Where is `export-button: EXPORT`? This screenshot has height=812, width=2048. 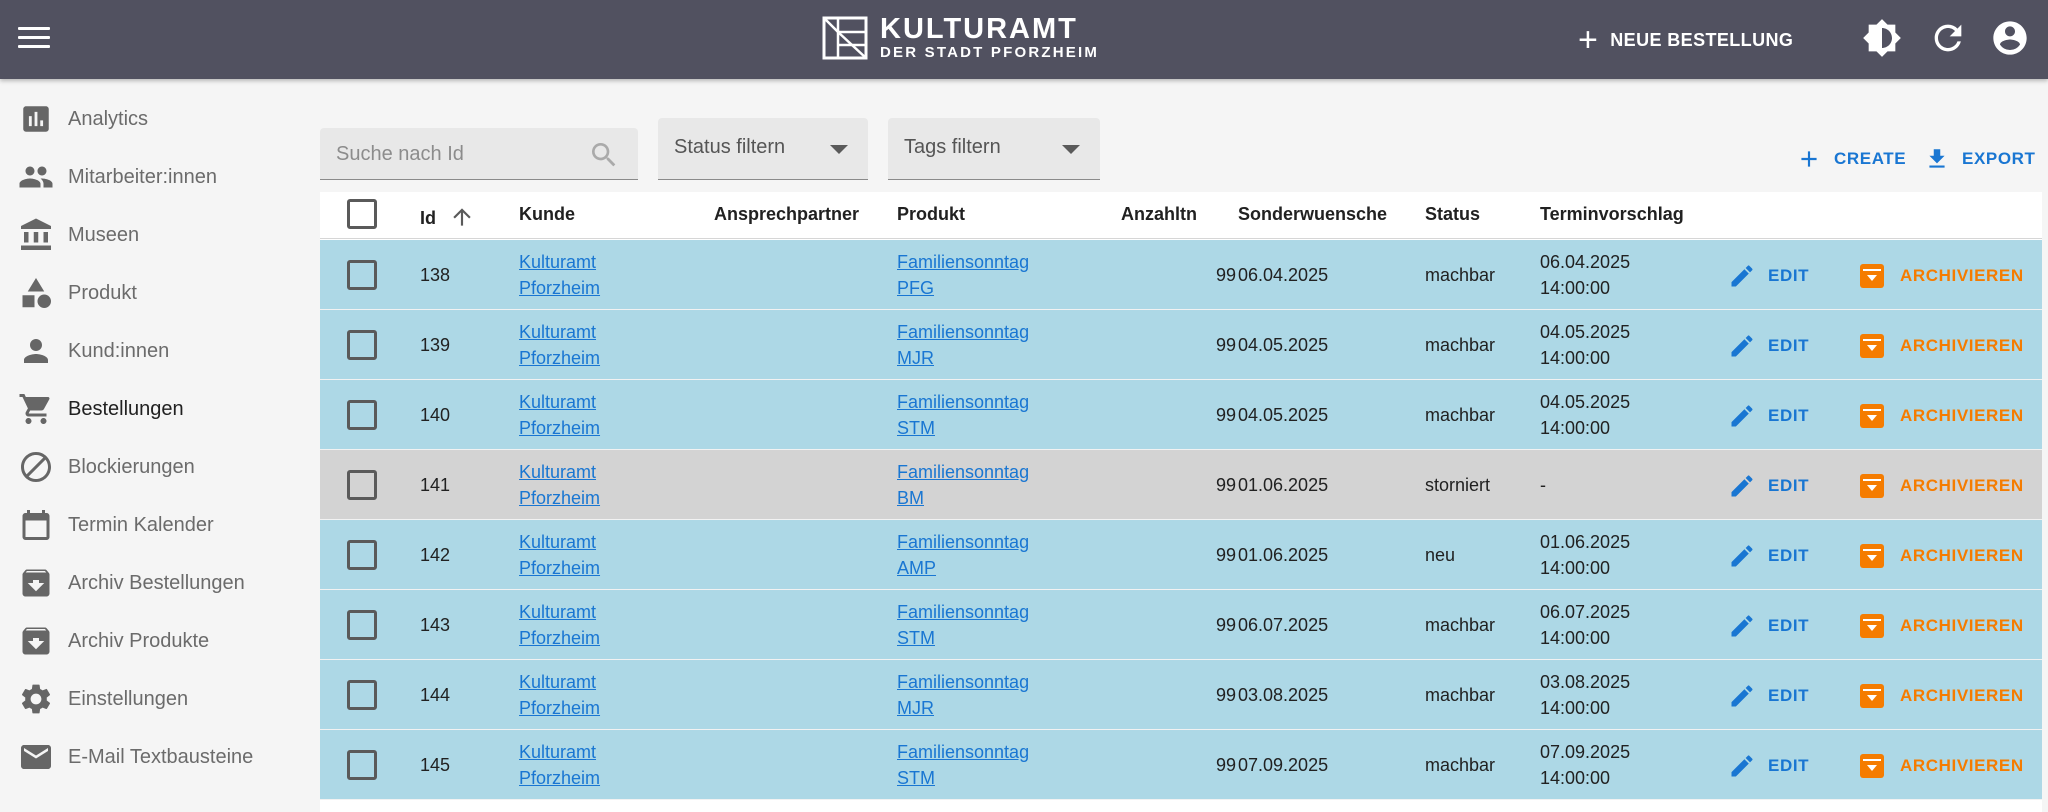 export-button: EXPORT is located at coordinates (1980, 159).